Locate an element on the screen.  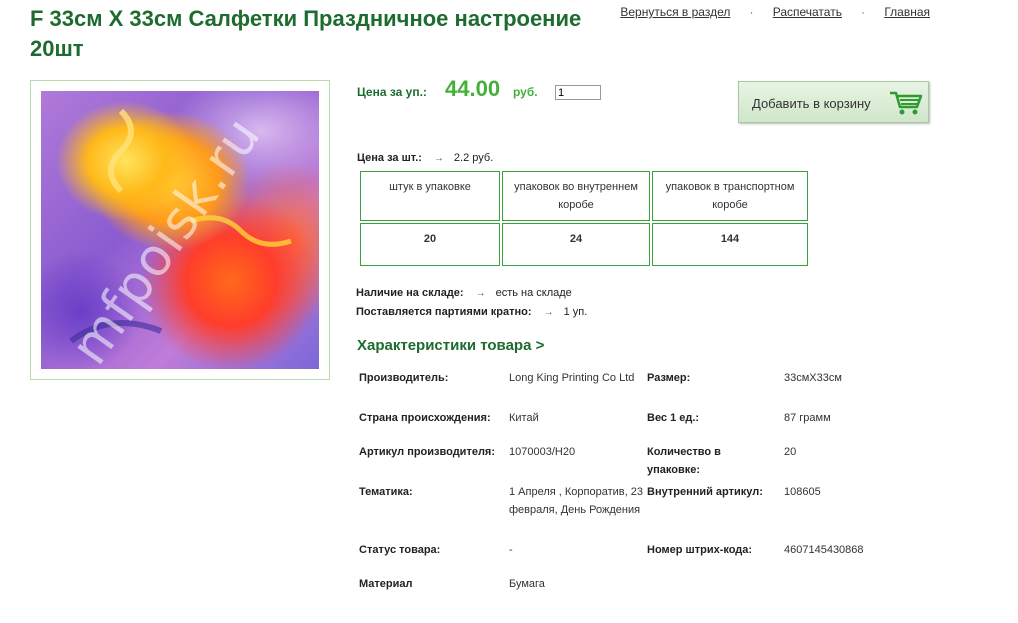
spec-key: Материал is located at coordinates (386, 584).